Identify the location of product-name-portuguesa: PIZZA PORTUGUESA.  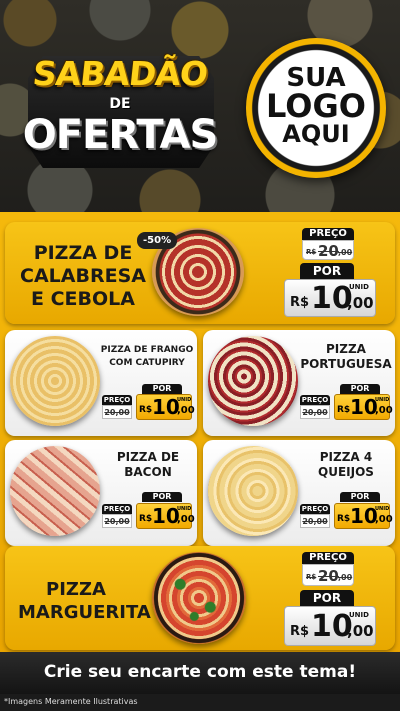
(346, 357).